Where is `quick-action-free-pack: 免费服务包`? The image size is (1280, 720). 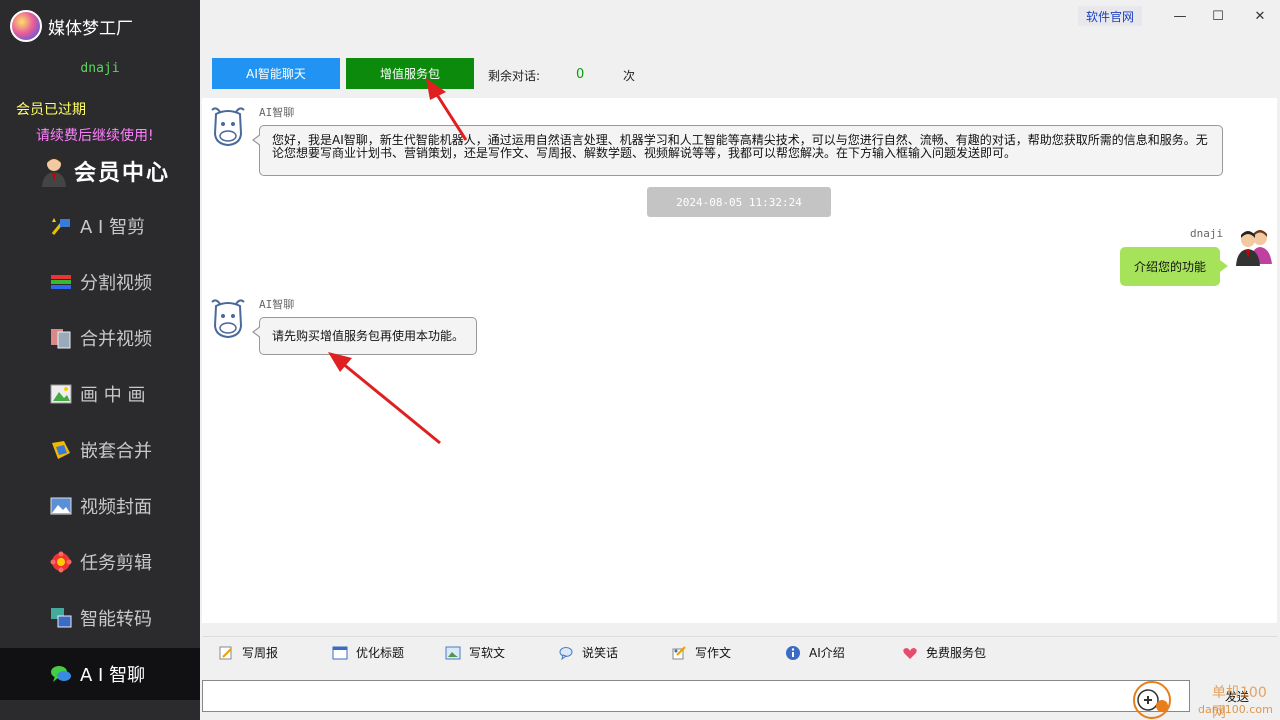
quick-action-free-pack: 免费服务包 is located at coordinates (944, 652).